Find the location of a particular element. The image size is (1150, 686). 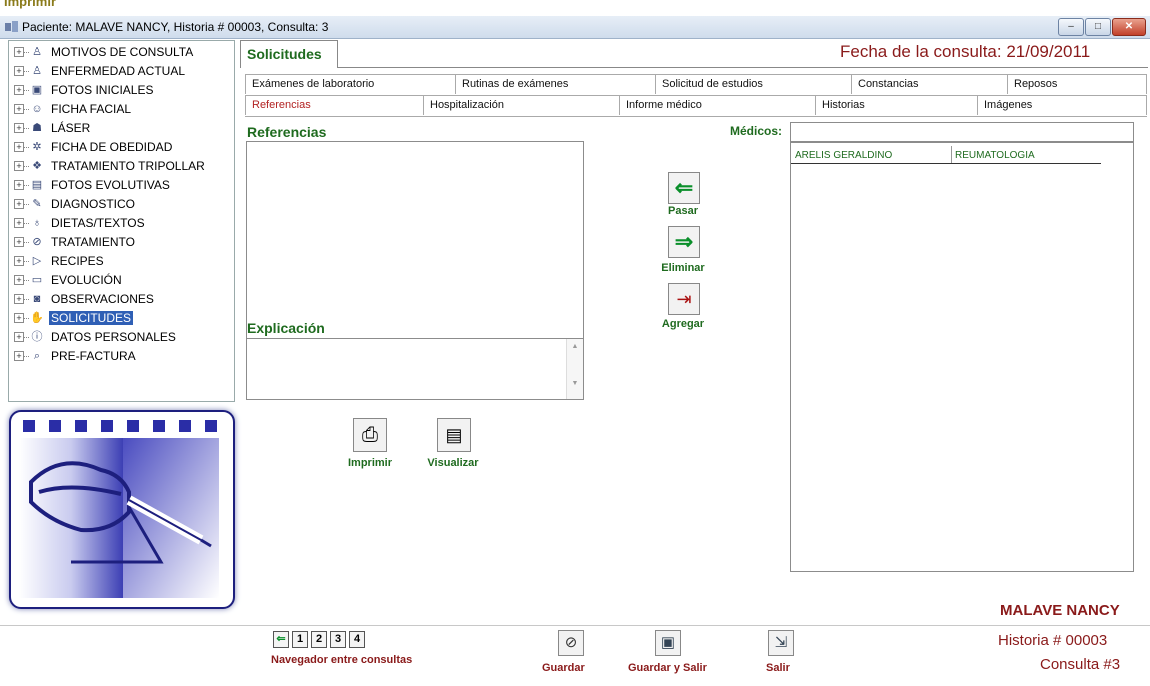

tab-examenes-laboratorio: Exámenes de laboratorio is located at coordinates (350, 84).